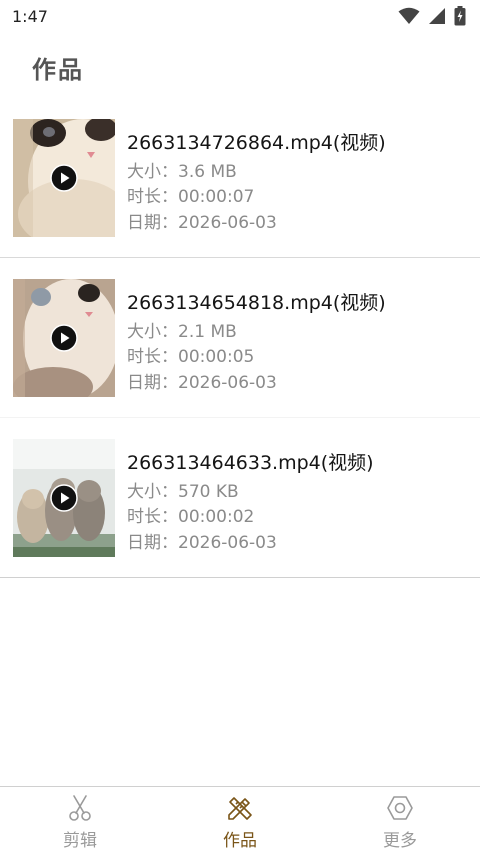 This screenshot has height=853, width=480. I want to click on tab-edit: 剪辑, so click(80, 820).